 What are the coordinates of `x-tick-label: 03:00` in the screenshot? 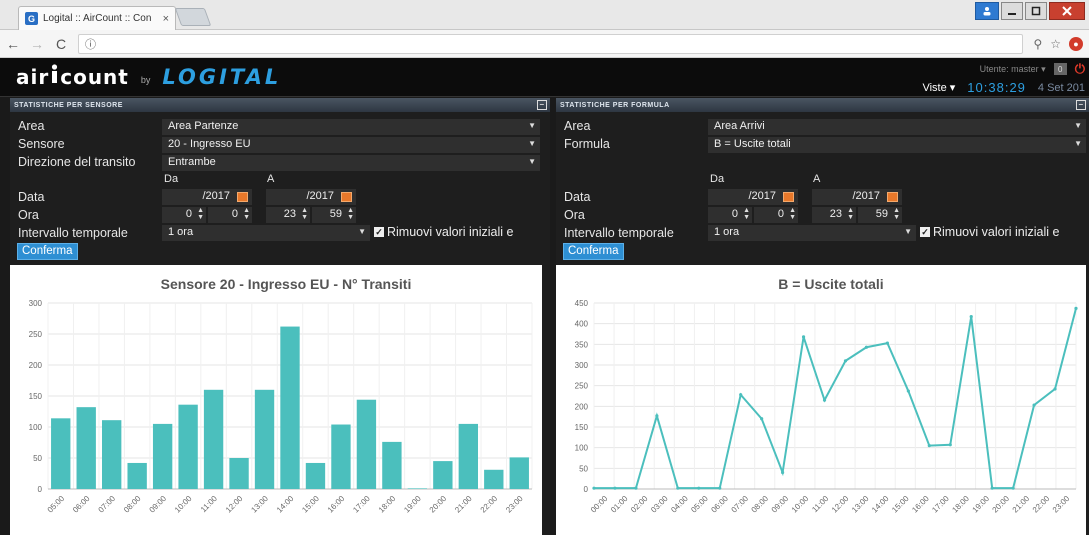 It's located at (659, 504).